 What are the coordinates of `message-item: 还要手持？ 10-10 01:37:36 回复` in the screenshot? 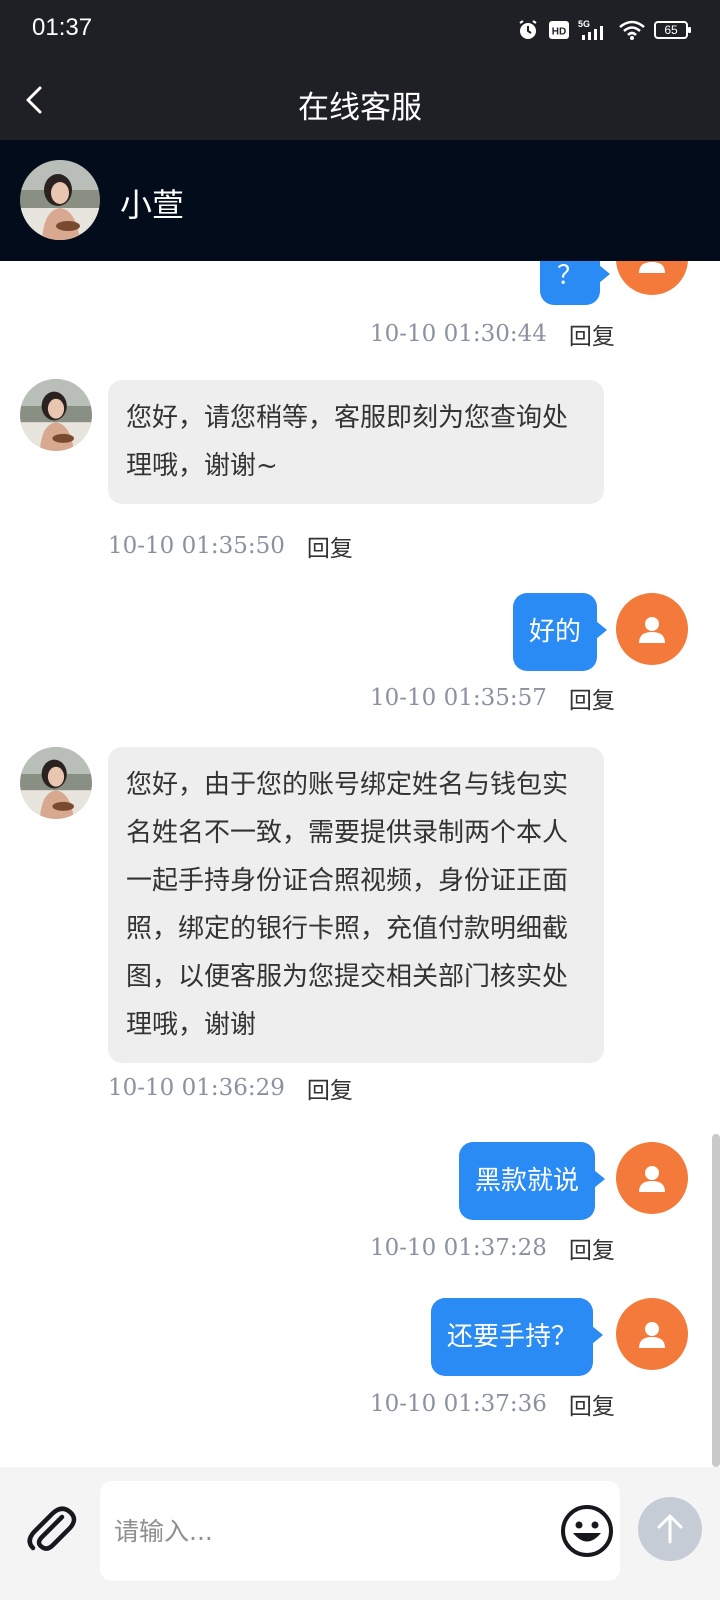 It's located at (360, 1363).